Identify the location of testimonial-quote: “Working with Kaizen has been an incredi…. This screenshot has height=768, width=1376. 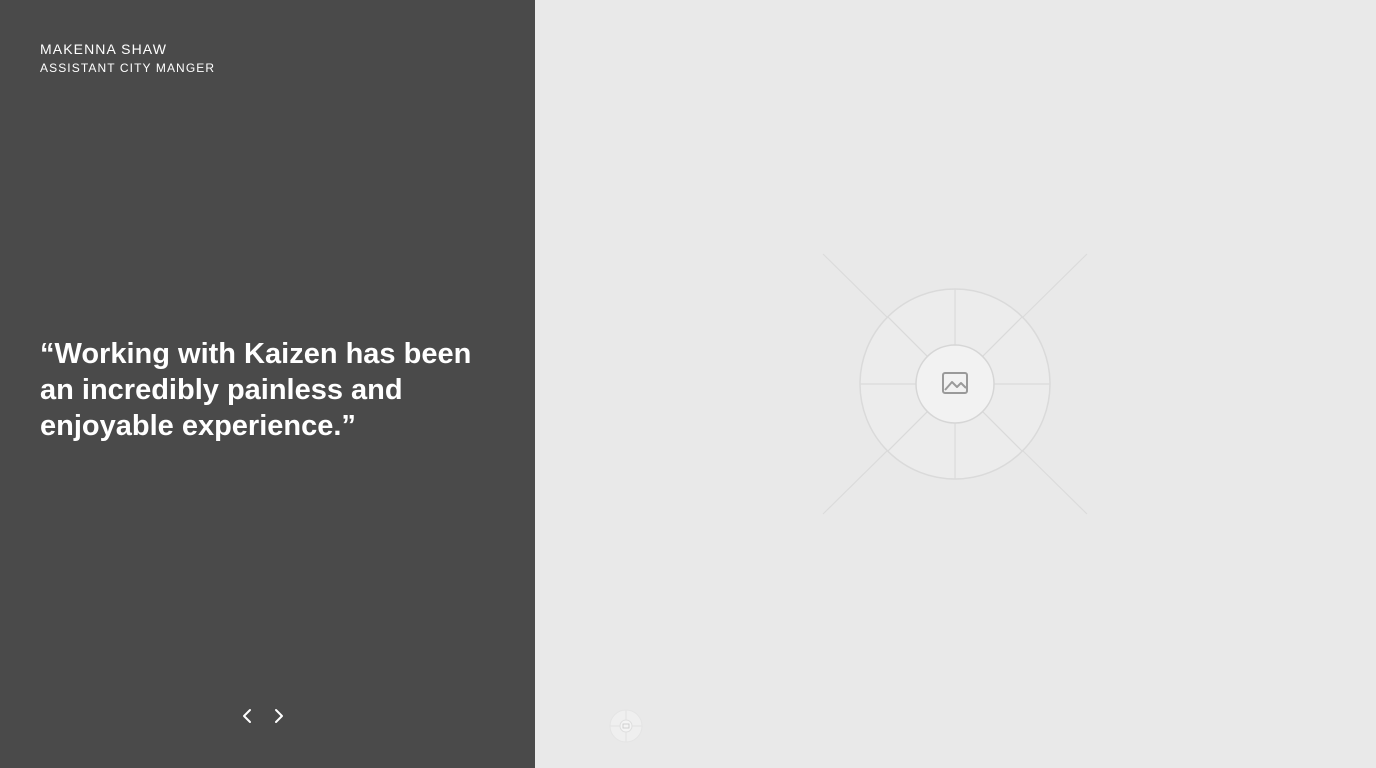
(256, 390).